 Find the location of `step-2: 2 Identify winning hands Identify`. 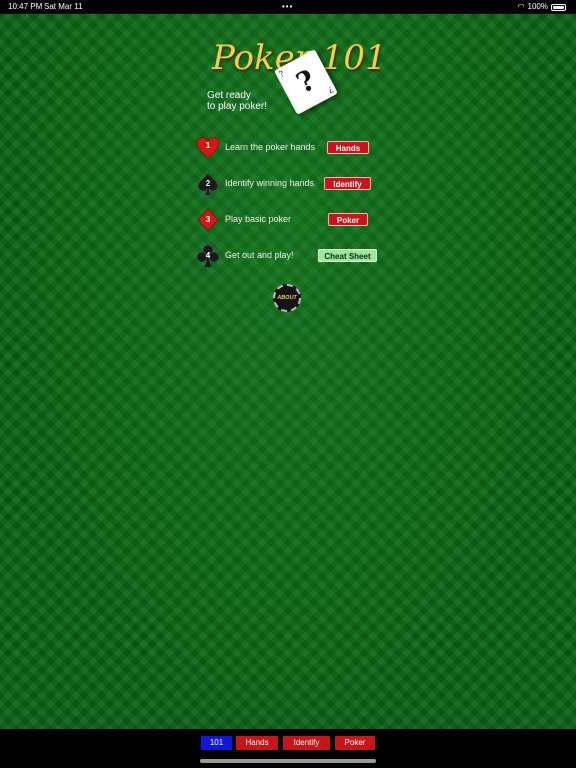

step-2: 2 Identify winning hands Identify is located at coordinates (296, 184).